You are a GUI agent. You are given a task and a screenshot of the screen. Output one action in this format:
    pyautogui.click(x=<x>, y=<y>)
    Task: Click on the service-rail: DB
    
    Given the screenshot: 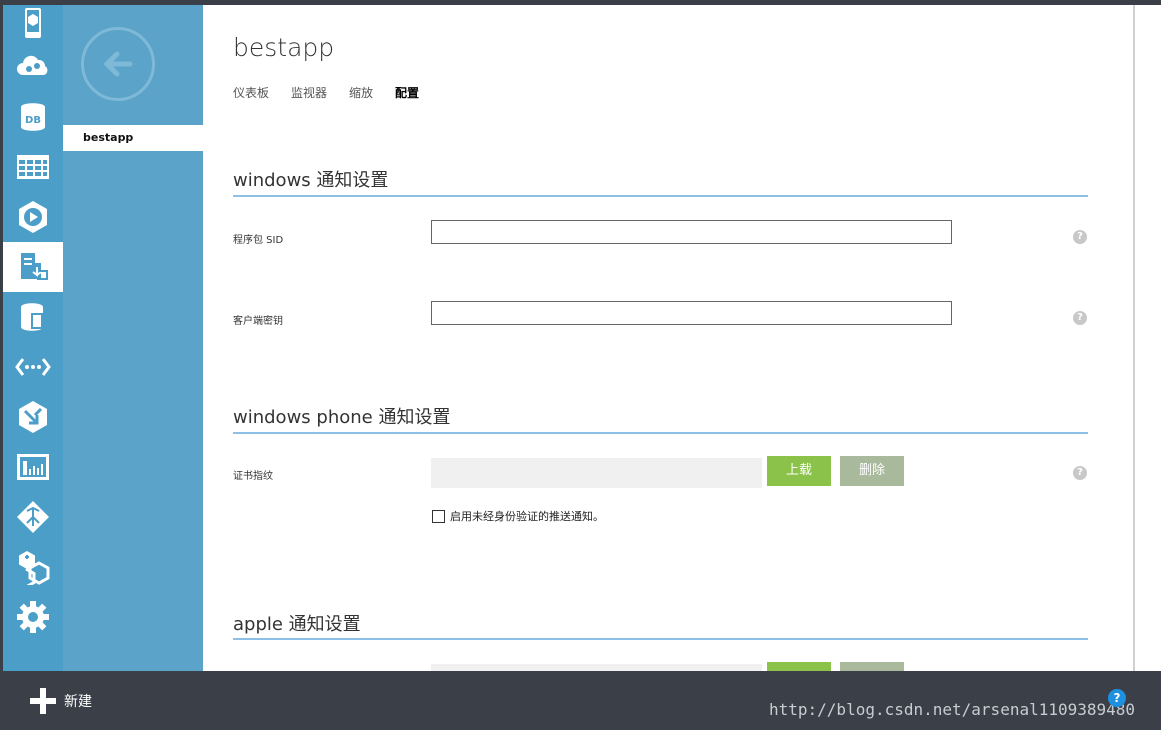 What is the action you would take?
    pyautogui.click(x=33, y=338)
    